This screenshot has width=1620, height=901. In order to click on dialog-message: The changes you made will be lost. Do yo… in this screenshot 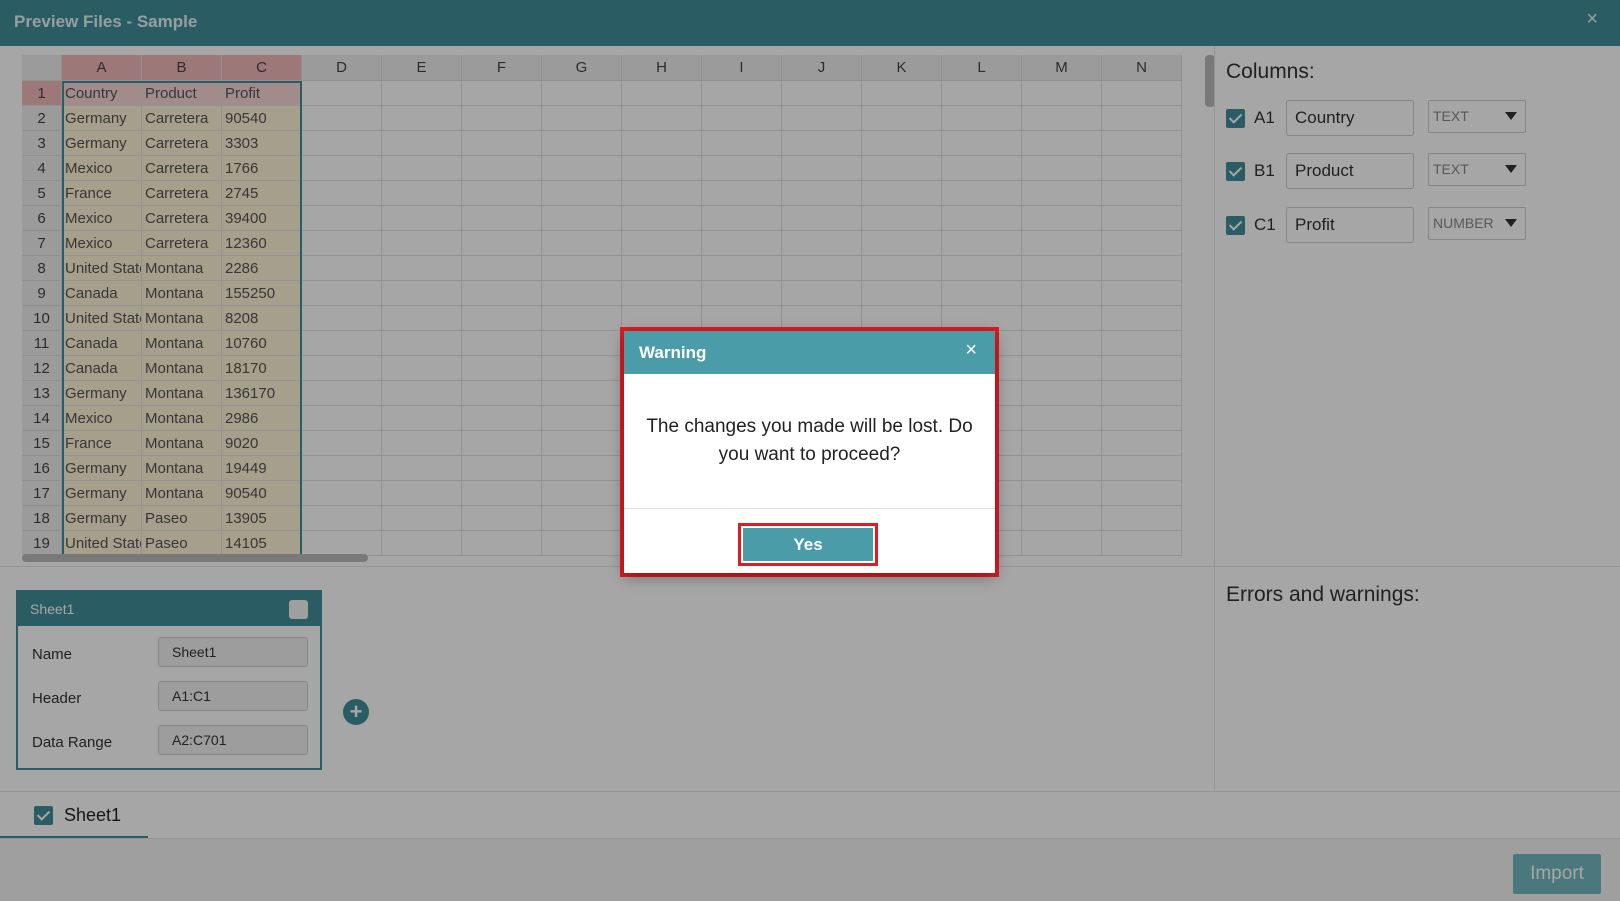, I will do `click(809, 440)`.